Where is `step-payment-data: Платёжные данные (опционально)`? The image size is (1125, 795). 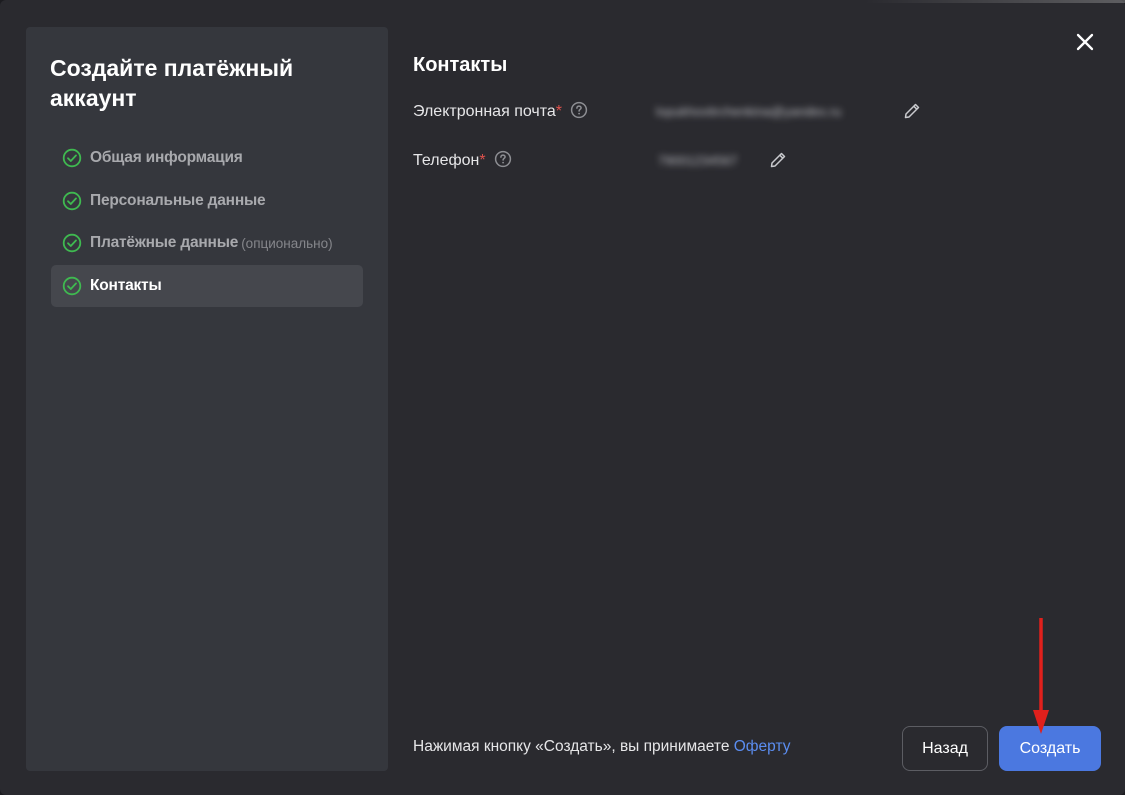
step-payment-data: Платёжные данные (опционально) is located at coordinates (207, 243).